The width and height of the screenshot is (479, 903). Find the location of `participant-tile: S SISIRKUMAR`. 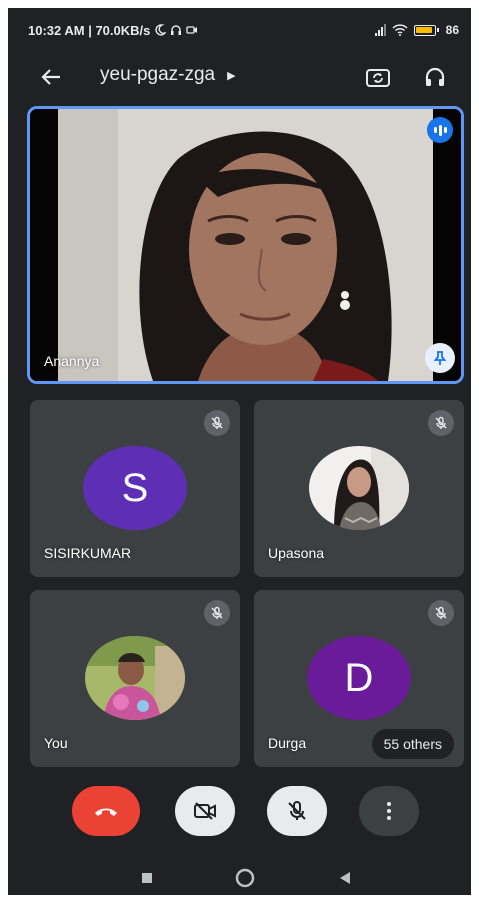

participant-tile: S SISIRKUMAR is located at coordinates (135, 488).